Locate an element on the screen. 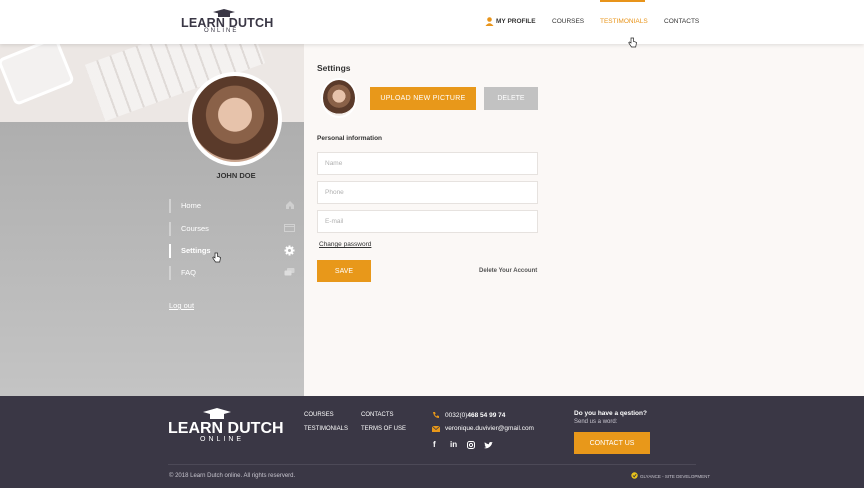 The image size is (864, 488). profile-avatar is located at coordinates (235, 119).